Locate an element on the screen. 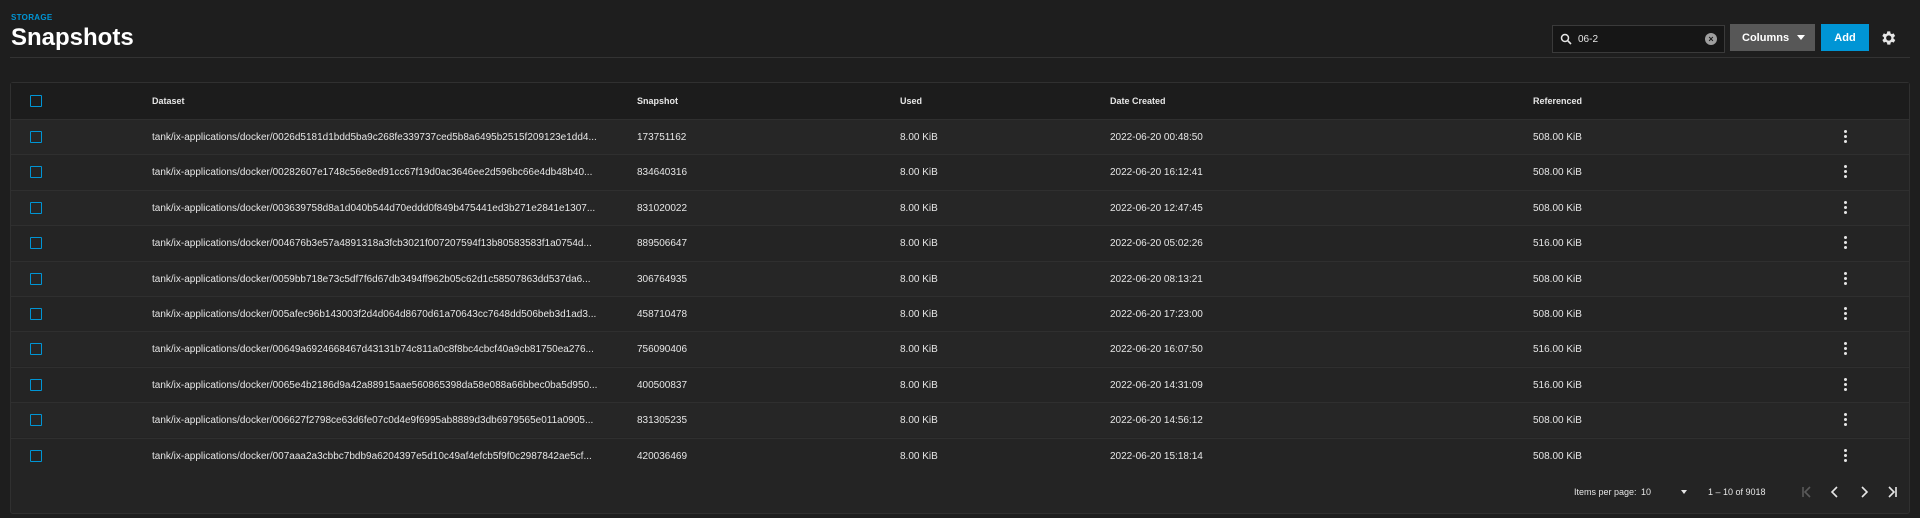 This screenshot has width=1920, height=518. first-page-icon is located at coordinates (1807, 492).